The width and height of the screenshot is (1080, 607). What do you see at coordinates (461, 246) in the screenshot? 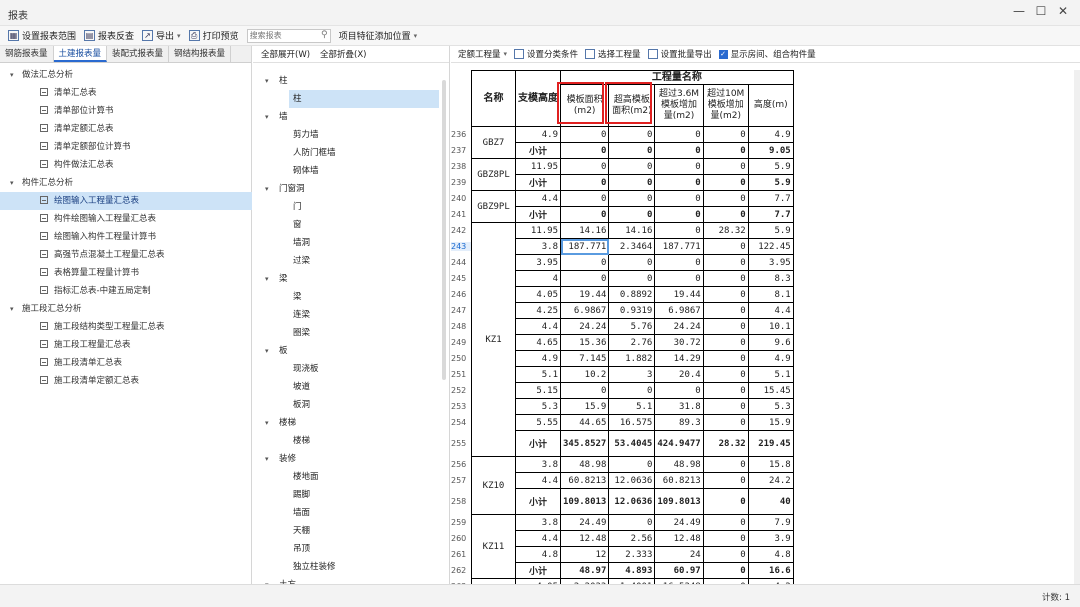
I see `row-number: 243` at bounding box center [461, 246].